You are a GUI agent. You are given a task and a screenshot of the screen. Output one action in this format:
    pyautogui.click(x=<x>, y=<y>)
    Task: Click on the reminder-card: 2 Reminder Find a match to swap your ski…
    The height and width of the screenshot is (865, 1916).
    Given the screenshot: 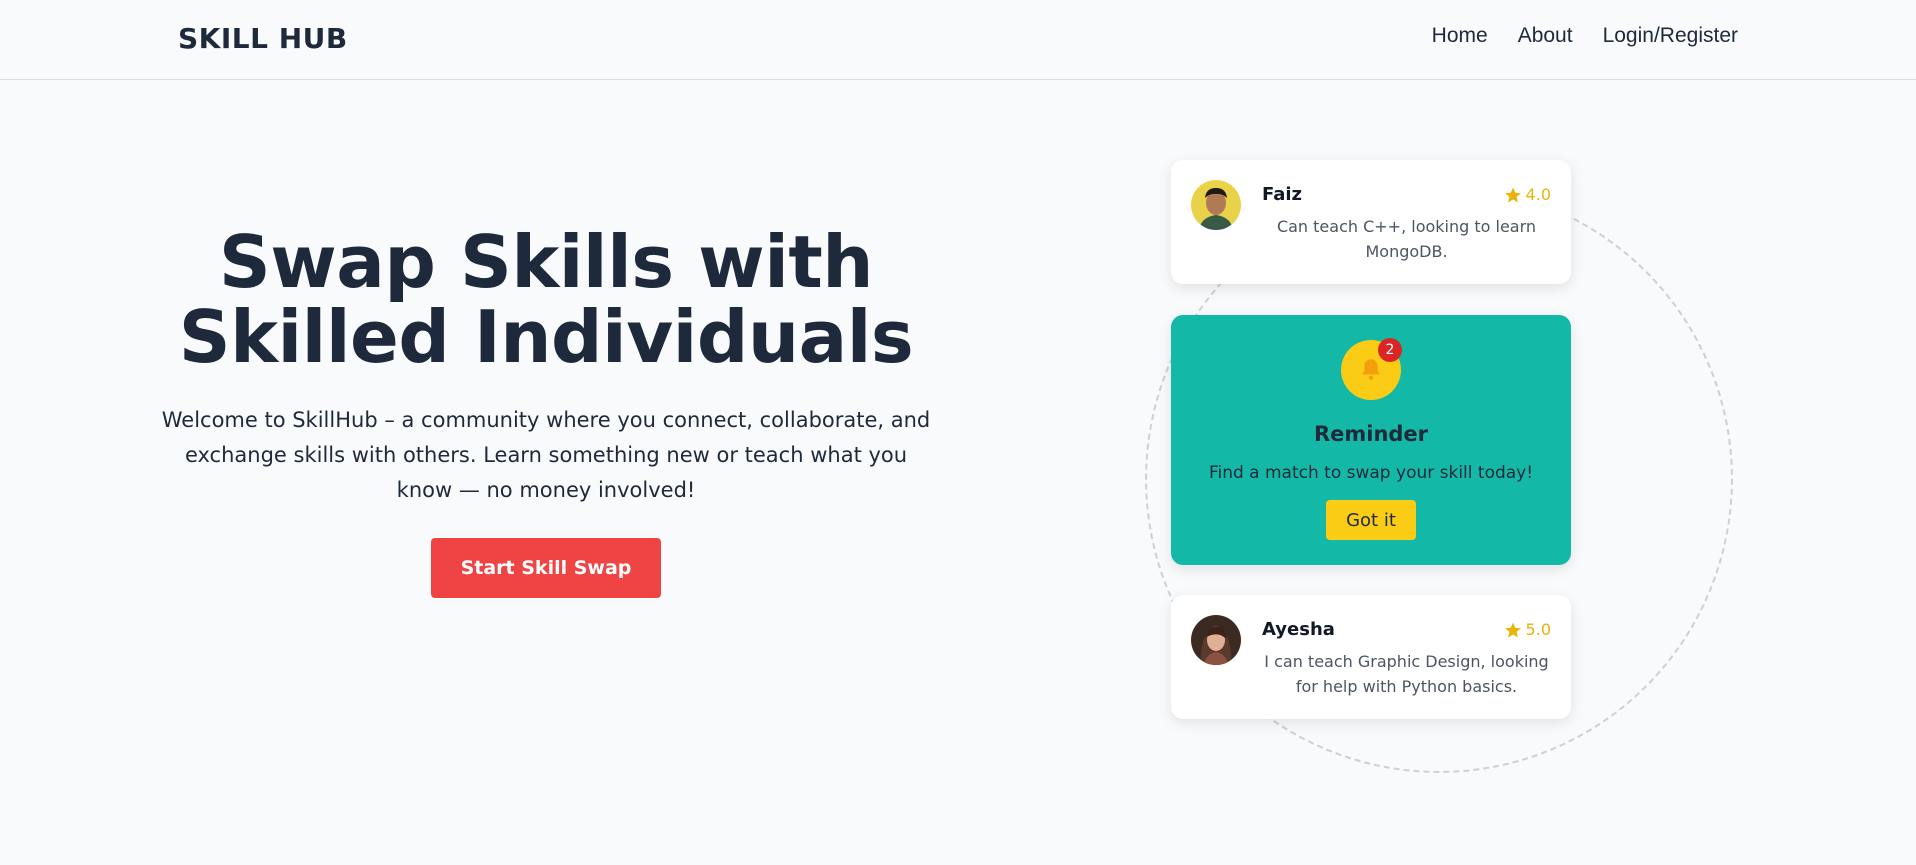 What is the action you would take?
    pyautogui.click(x=1371, y=440)
    